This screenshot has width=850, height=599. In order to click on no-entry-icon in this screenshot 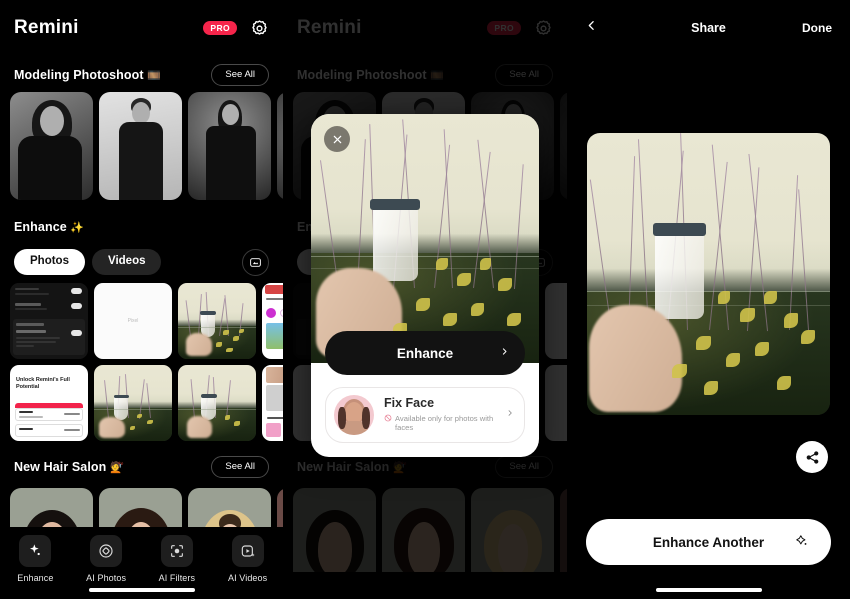, I will do `click(388, 423)`.